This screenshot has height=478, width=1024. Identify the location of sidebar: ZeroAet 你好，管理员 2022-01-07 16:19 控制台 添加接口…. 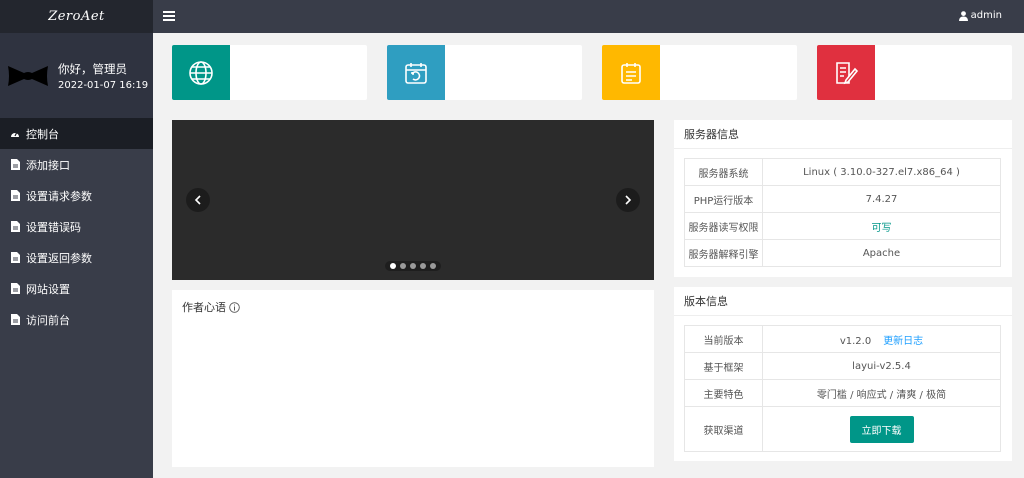
(76, 239).